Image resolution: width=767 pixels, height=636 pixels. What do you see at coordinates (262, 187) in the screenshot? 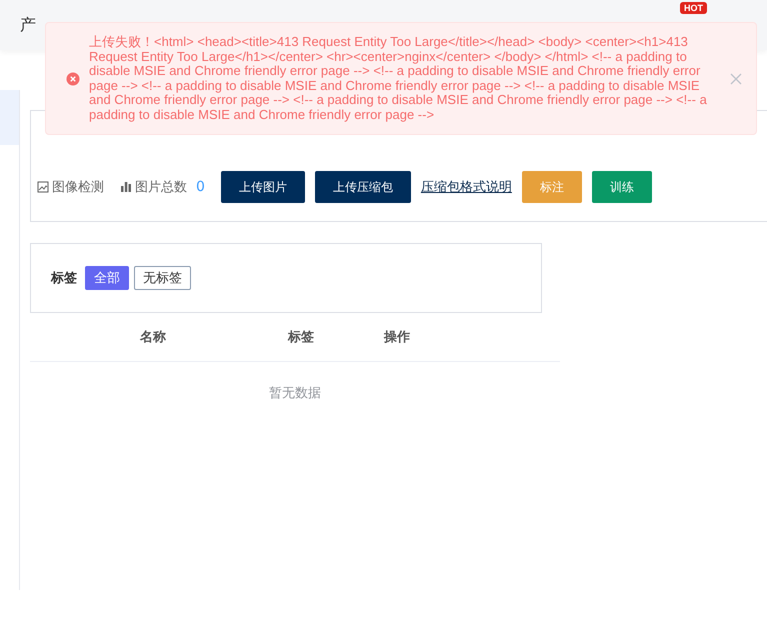
I see `action-button: 上传图片` at bounding box center [262, 187].